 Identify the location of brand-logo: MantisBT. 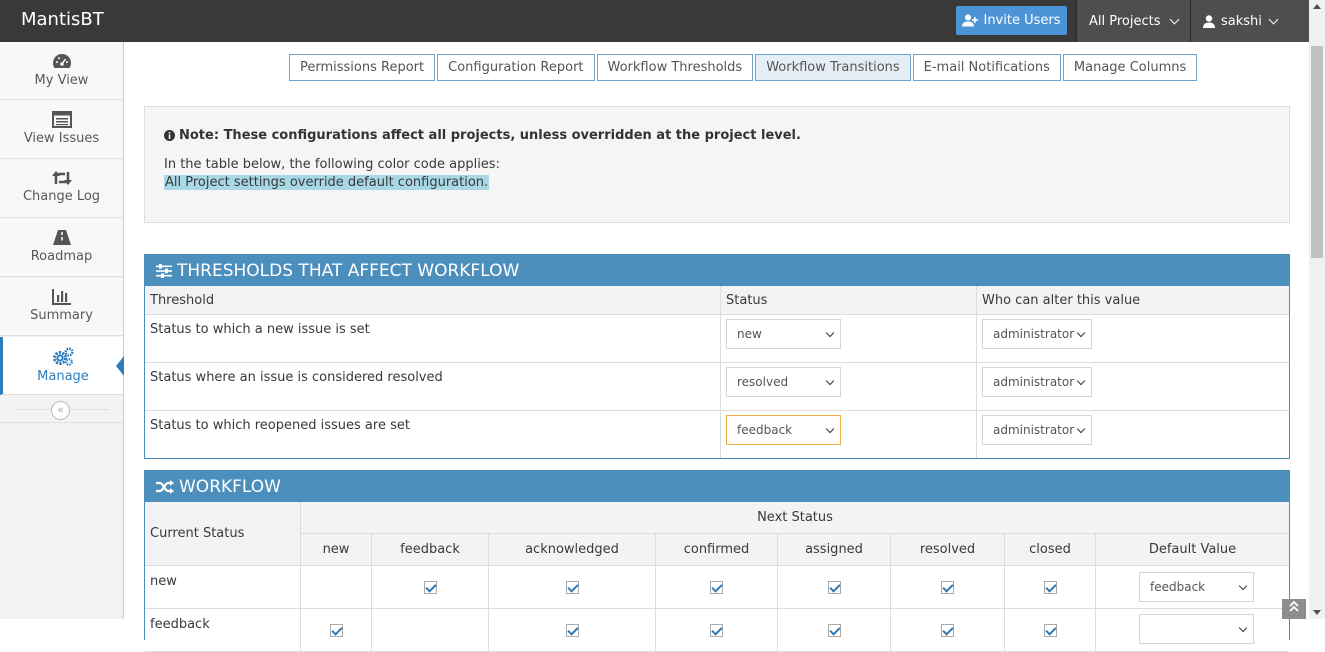
(62, 19).